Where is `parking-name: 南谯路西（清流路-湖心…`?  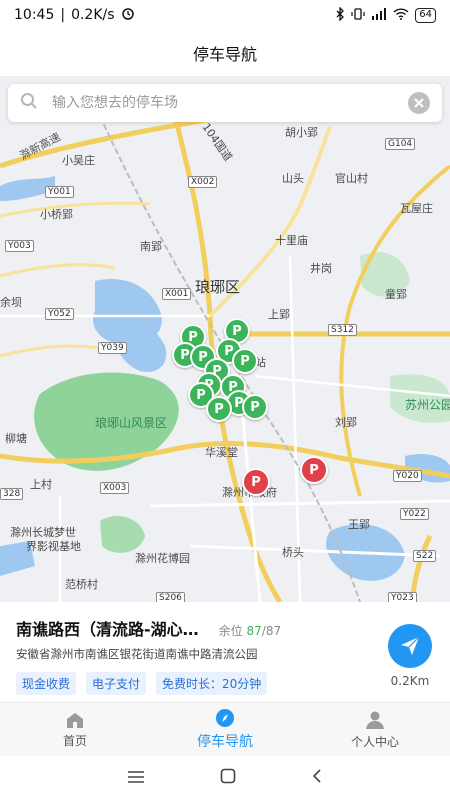 parking-name: 南谯路西（清流路-湖心… is located at coordinates (107, 629).